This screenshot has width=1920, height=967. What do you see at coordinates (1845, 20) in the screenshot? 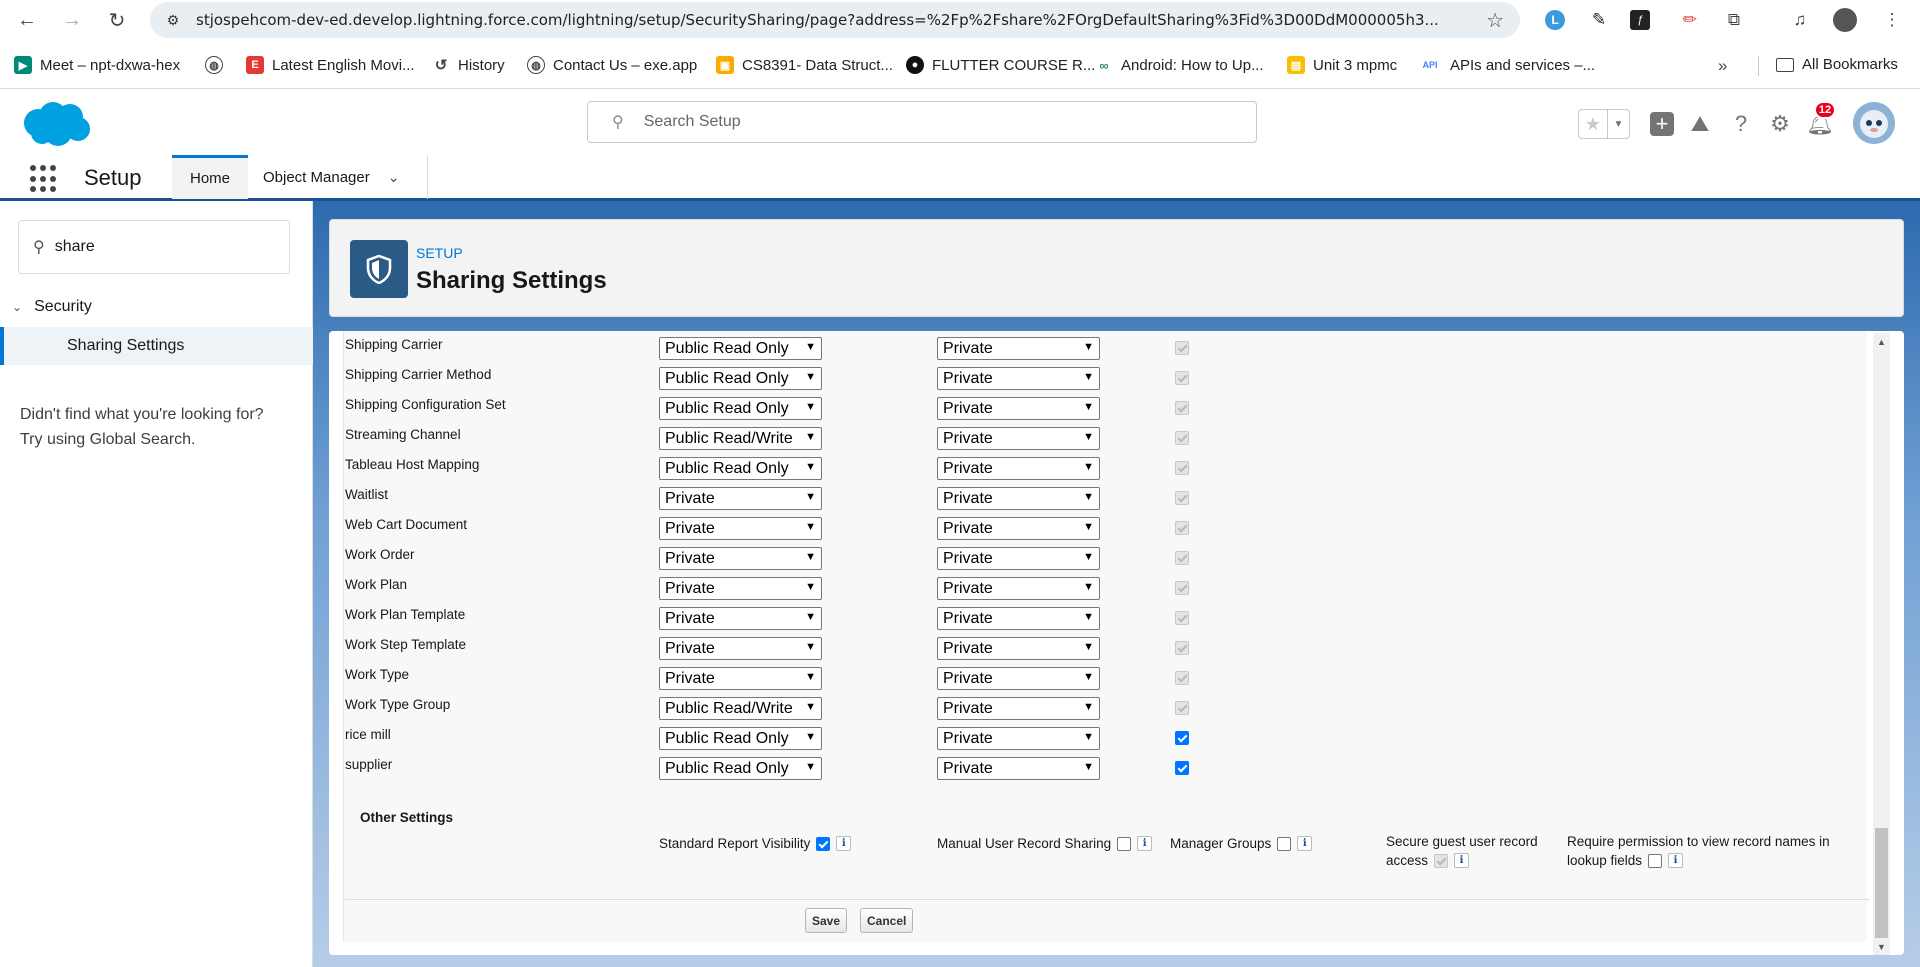
I see `profile-avatar-icon` at bounding box center [1845, 20].